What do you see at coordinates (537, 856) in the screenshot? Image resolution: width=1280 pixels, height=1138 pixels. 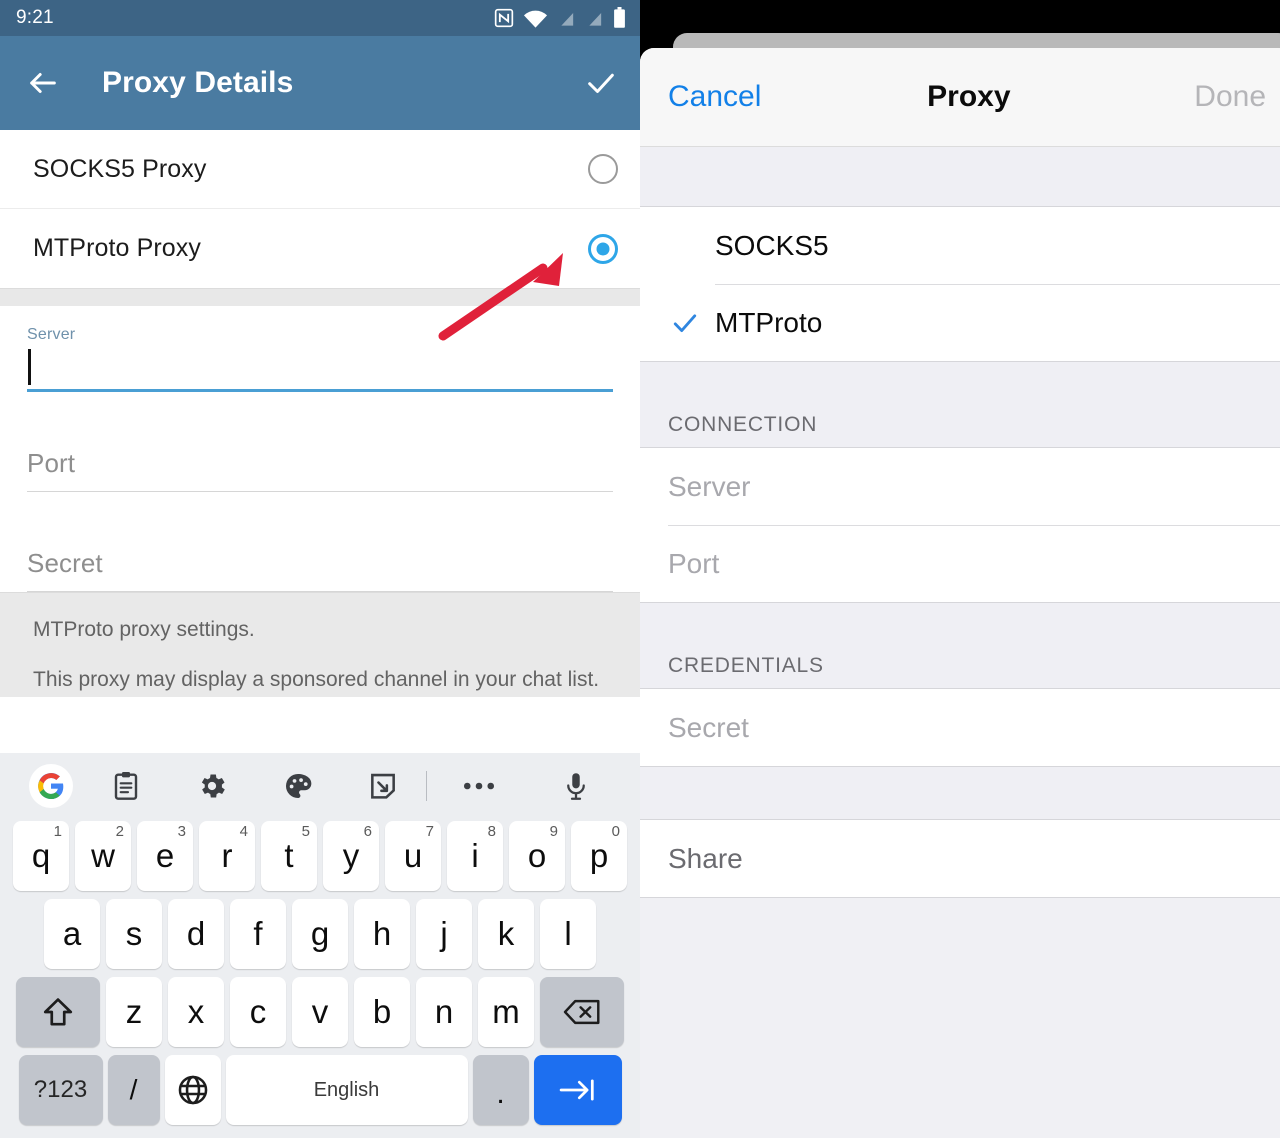 I see `key-o: 9o` at bounding box center [537, 856].